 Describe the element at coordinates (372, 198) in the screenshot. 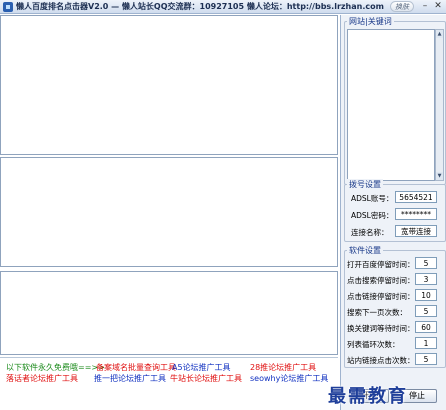

I see `adsl-account-label: ADSL账号：` at that location.